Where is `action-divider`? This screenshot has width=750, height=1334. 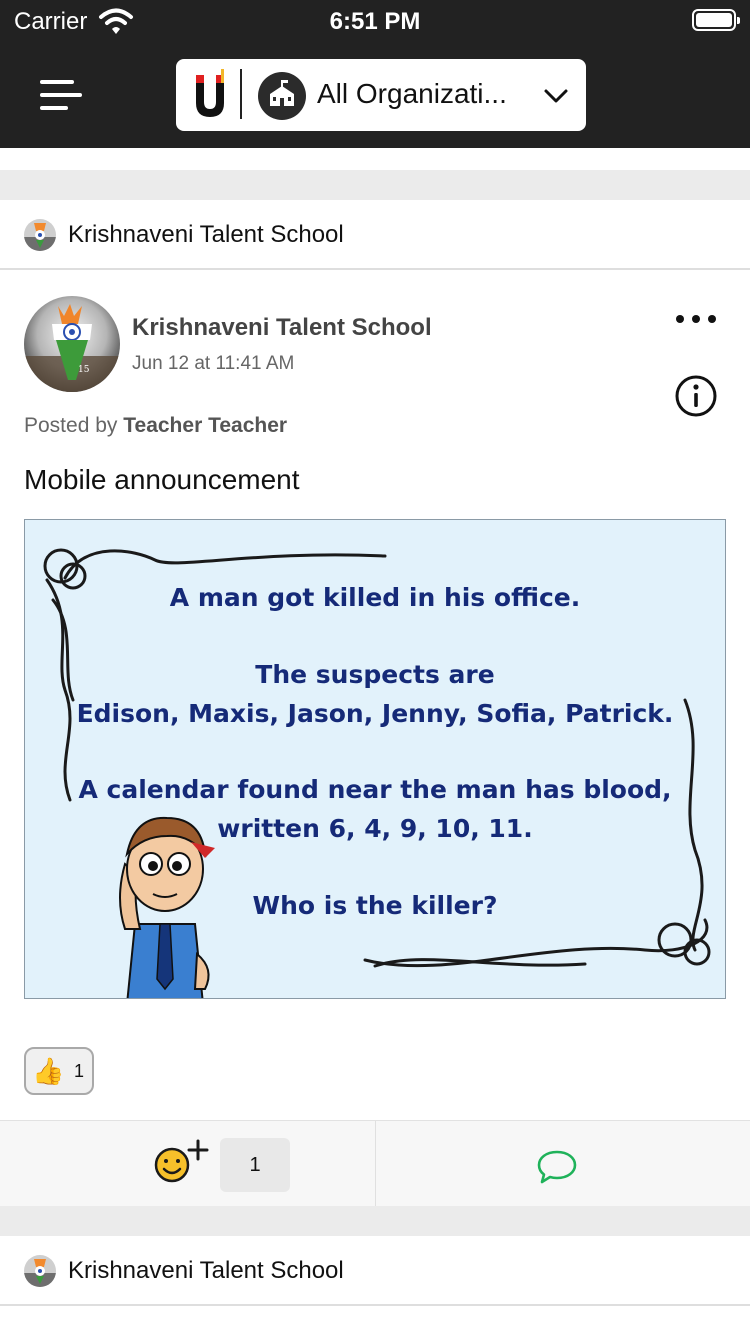 action-divider is located at coordinates (375, 1164).